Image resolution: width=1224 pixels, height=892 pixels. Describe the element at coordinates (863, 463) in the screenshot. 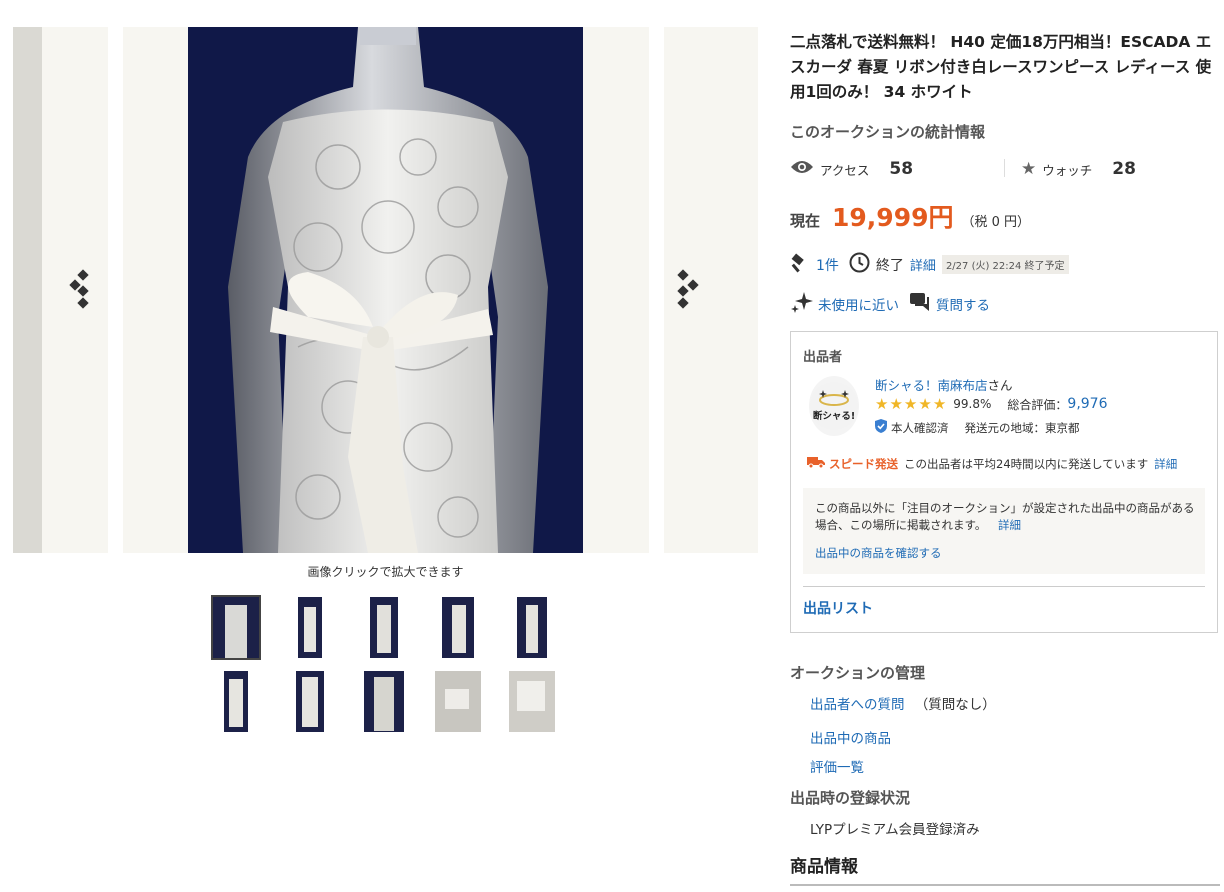

I see `speed-badge: スピード発送` at that location.